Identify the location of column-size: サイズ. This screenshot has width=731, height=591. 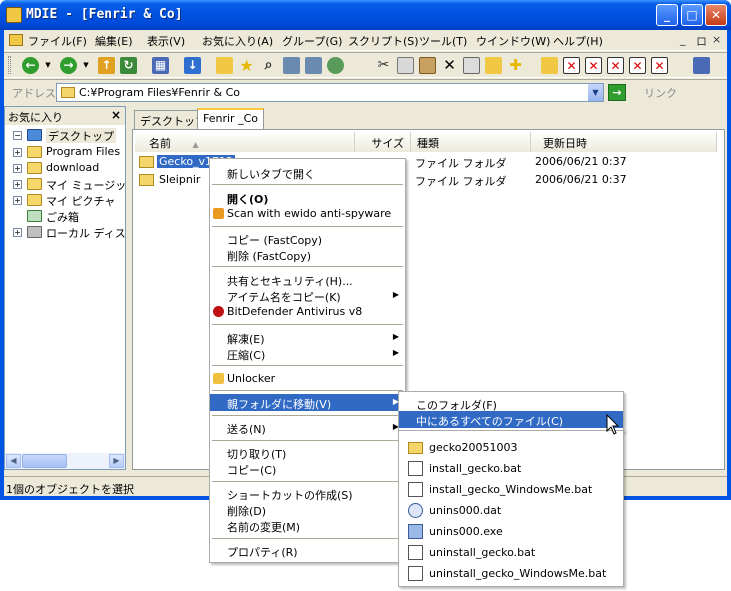
(383, 142).